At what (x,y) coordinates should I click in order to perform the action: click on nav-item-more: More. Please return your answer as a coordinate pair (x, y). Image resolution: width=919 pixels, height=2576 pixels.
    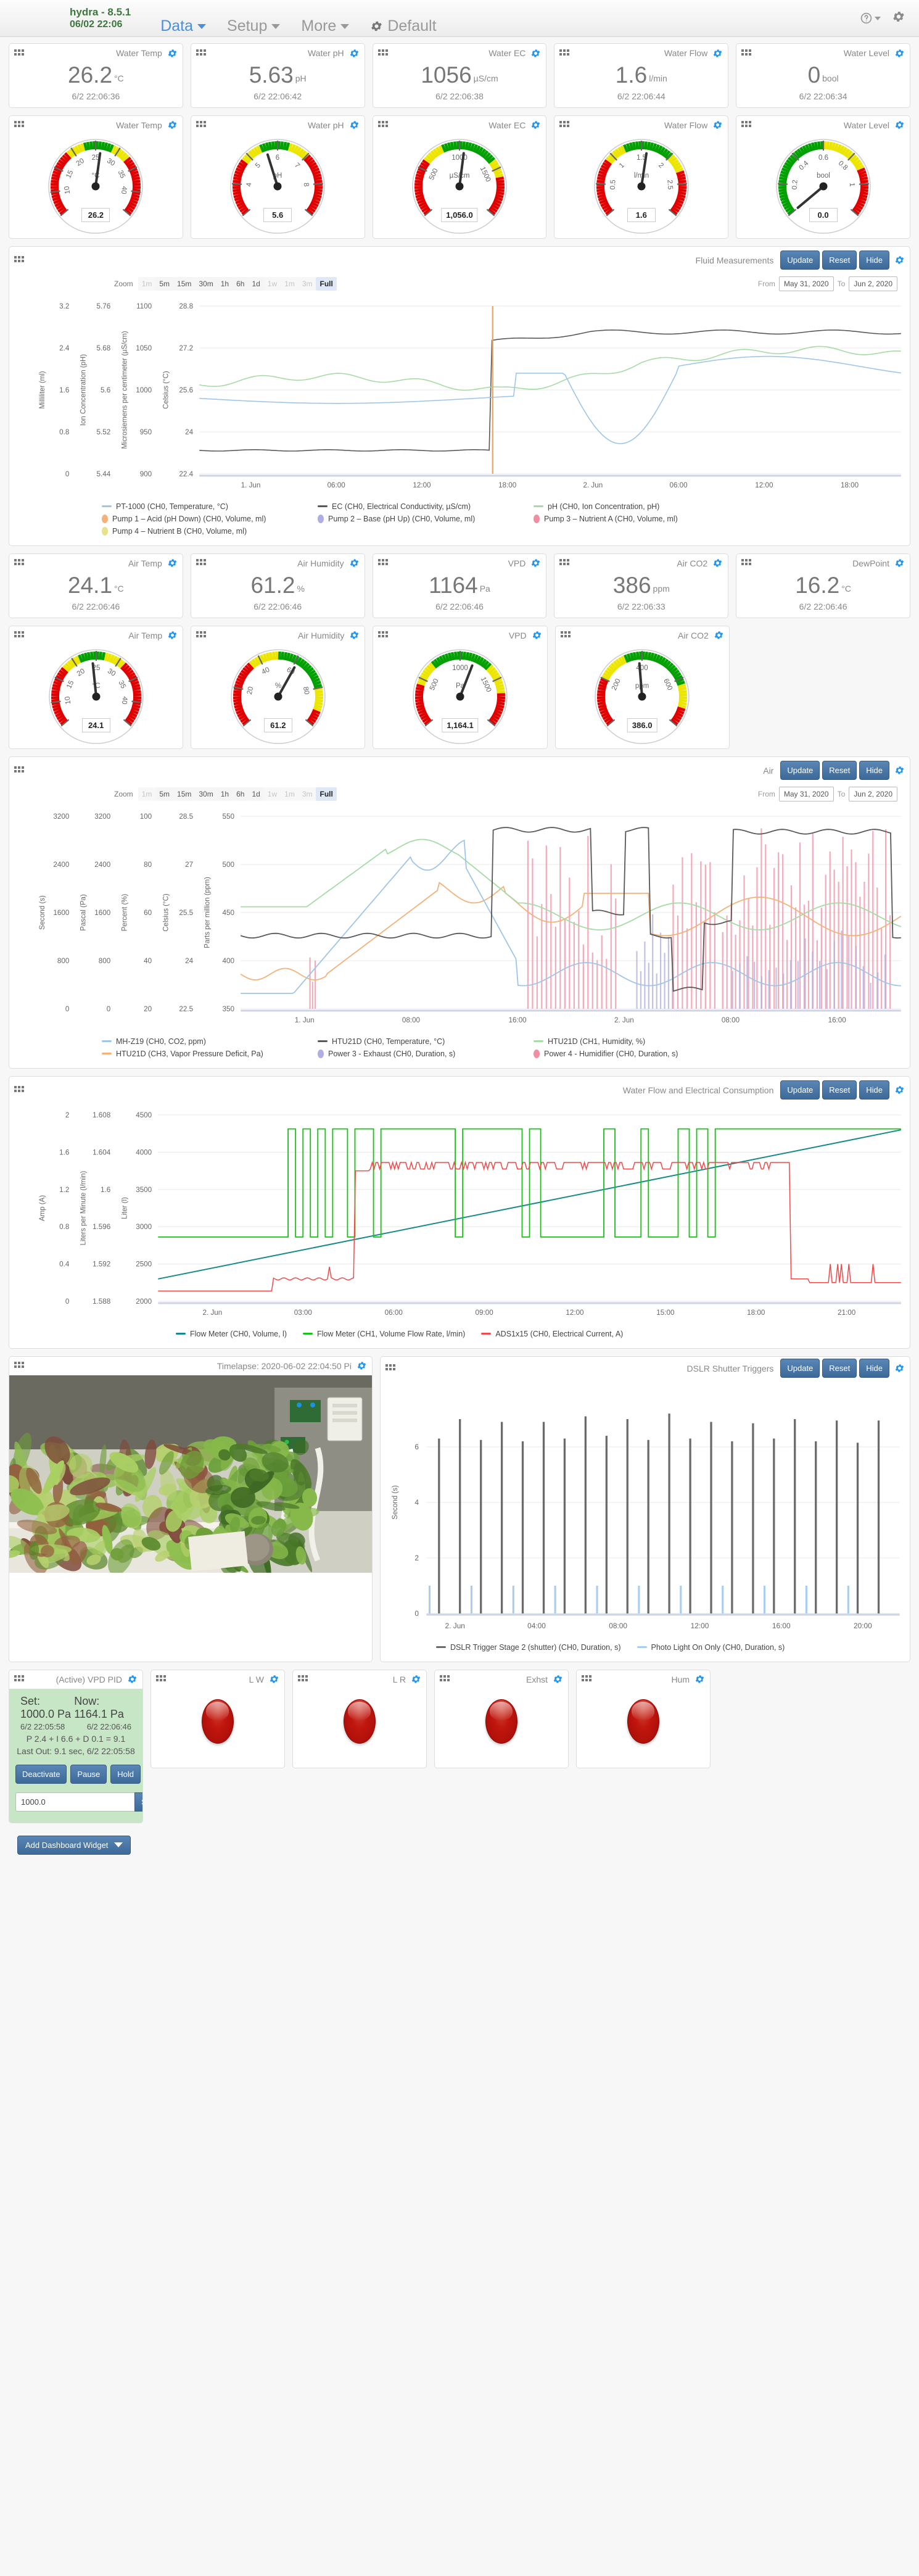
    Looking at the image, I should click on (326, 18).